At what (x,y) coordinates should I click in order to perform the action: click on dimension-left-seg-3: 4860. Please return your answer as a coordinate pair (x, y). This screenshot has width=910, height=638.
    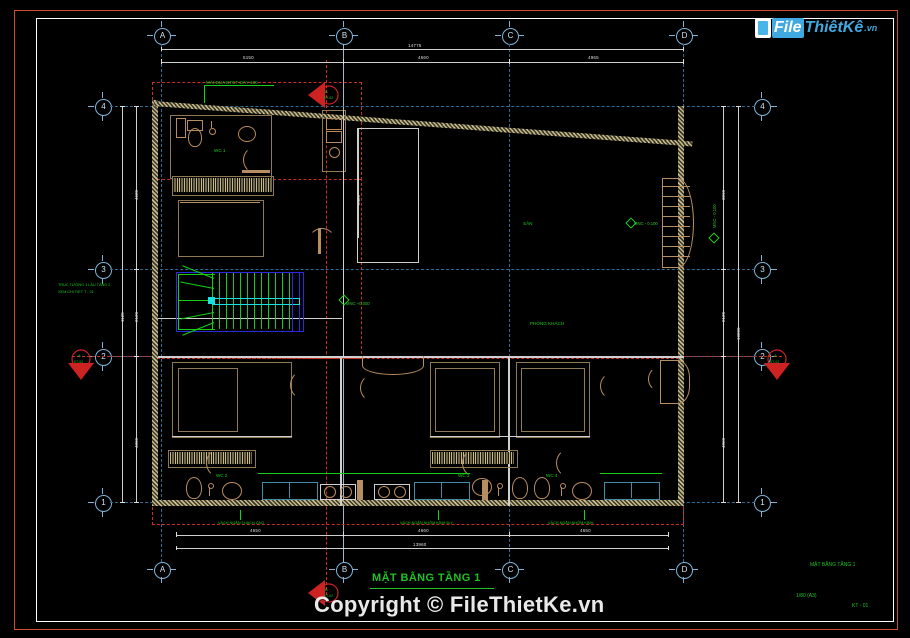
    Looking at the image, I should click on (136, 442).